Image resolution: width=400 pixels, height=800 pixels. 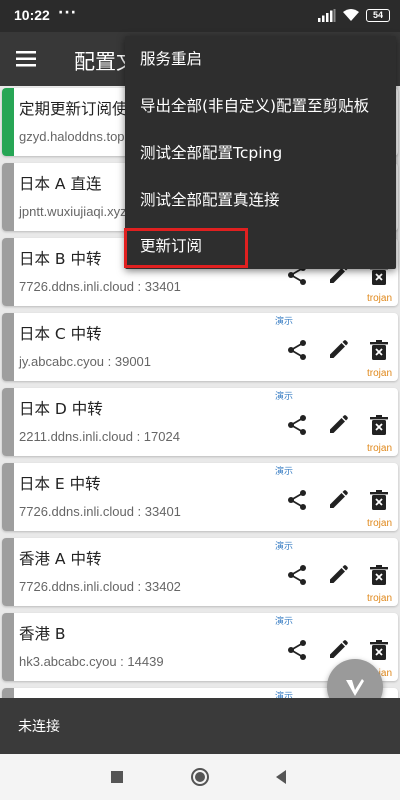 I want to click on server-address: jpntt.wuxiujiaqi.xyz, so click(x=73, y=211).